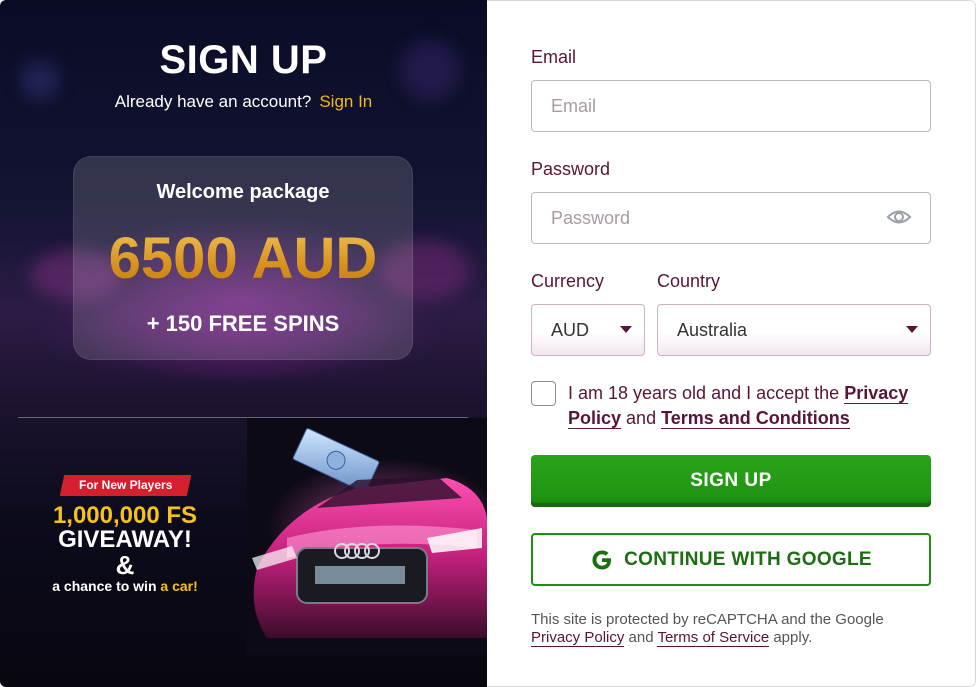  I want to click on signin-link: Sign In, so click(345, 101).